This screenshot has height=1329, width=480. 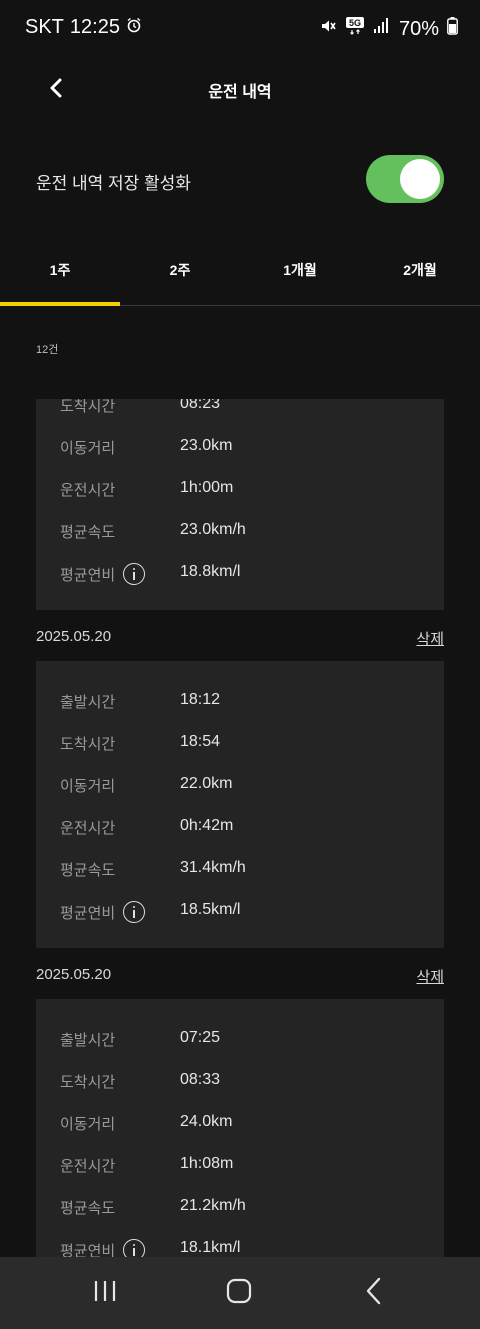 I want to click on driving-time-value: 1h:08m, so click(x=207, y=1163).